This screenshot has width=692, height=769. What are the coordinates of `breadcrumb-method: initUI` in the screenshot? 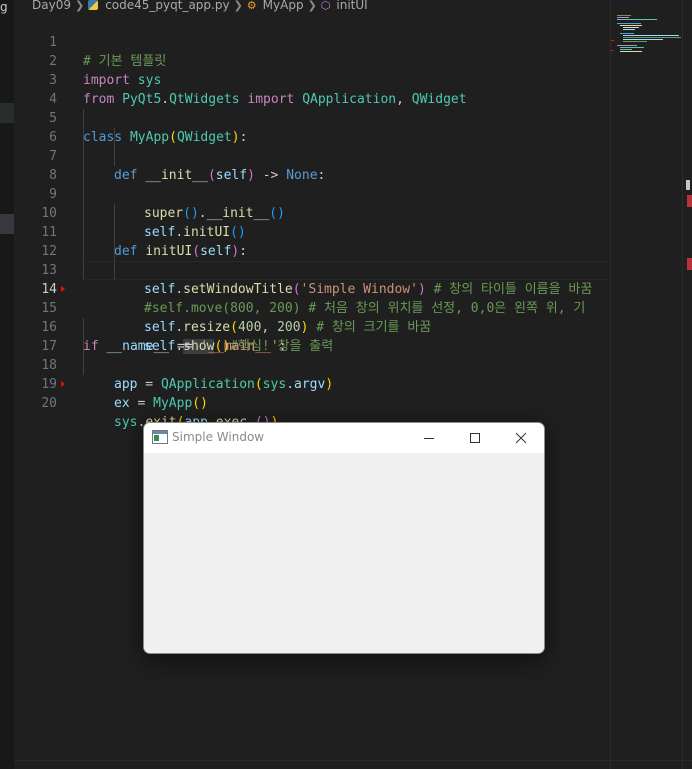 It's located at (351, 6).